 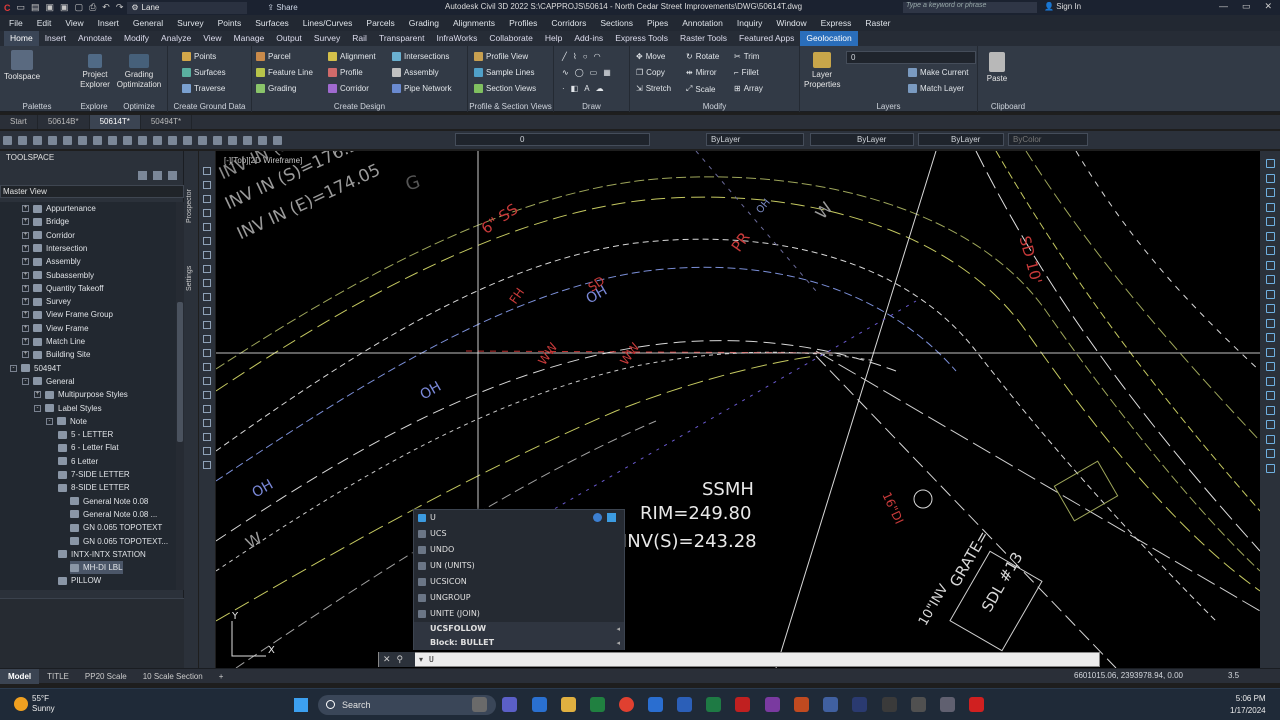 What do you see at coordinates (106, 676) in the screenshot?
I see `layout-tab: PP20 Scale` at bounding box center [106, 676].